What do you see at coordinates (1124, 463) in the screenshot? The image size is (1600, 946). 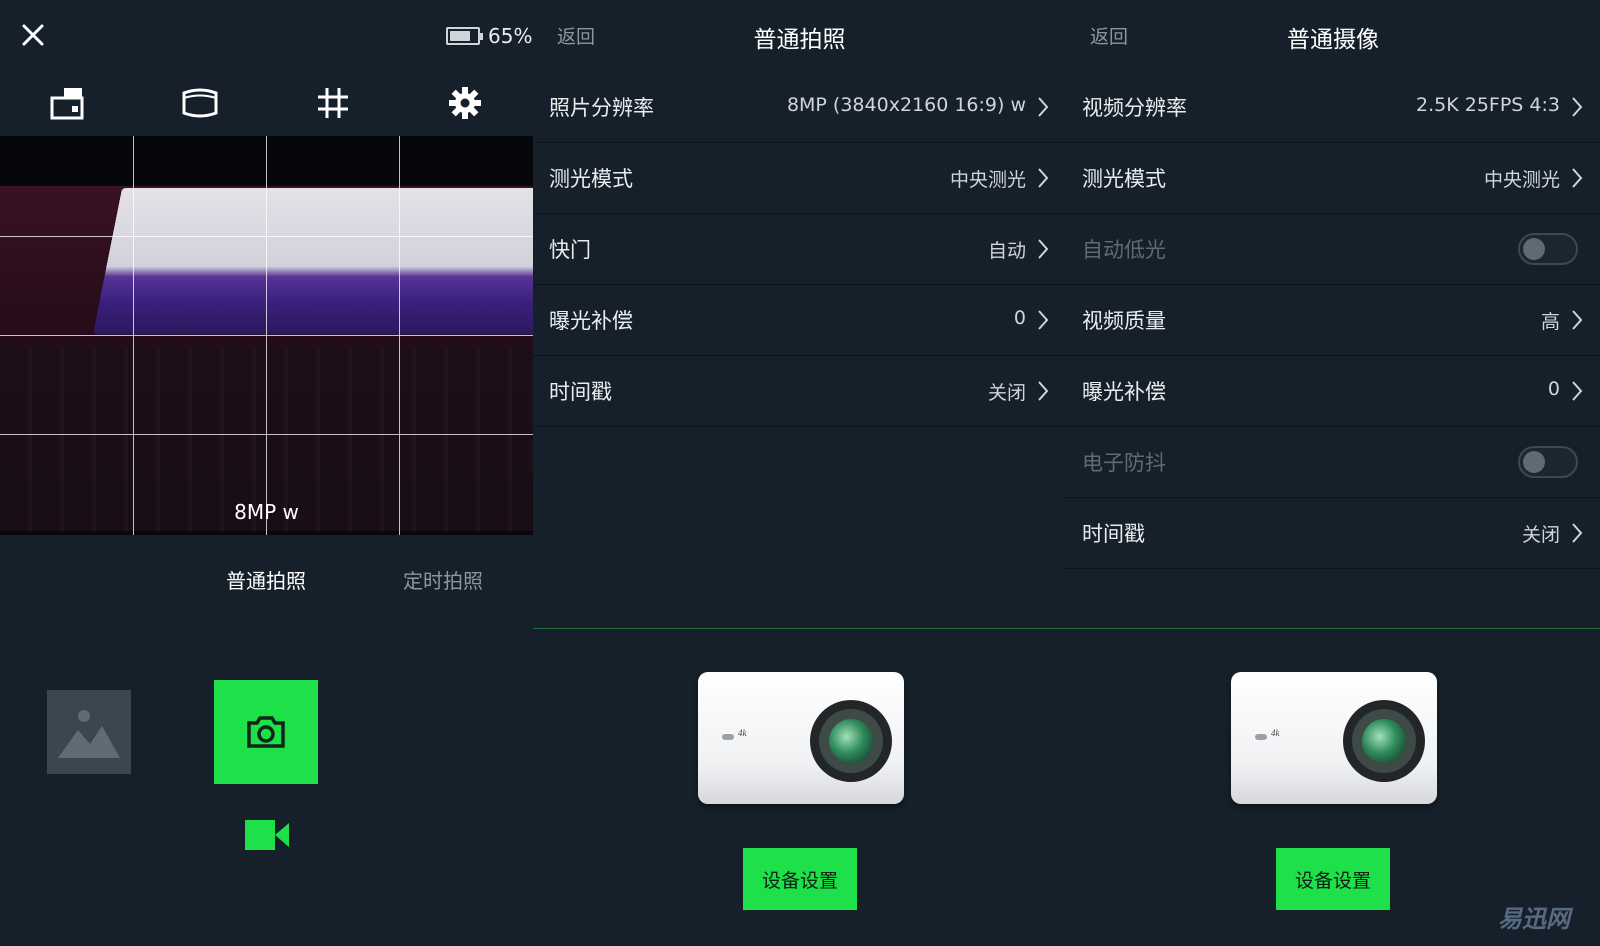 I see `settings-row-label: 电子防抖` at bounding box center [1124, 463].